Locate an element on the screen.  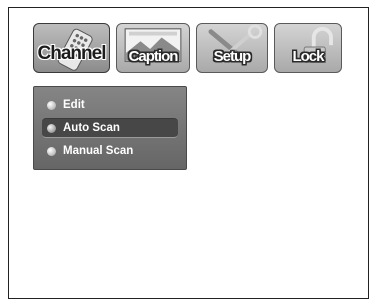
main-menu-tabs: Channel Caption Setup Lock is located at coordinates (187, 48).